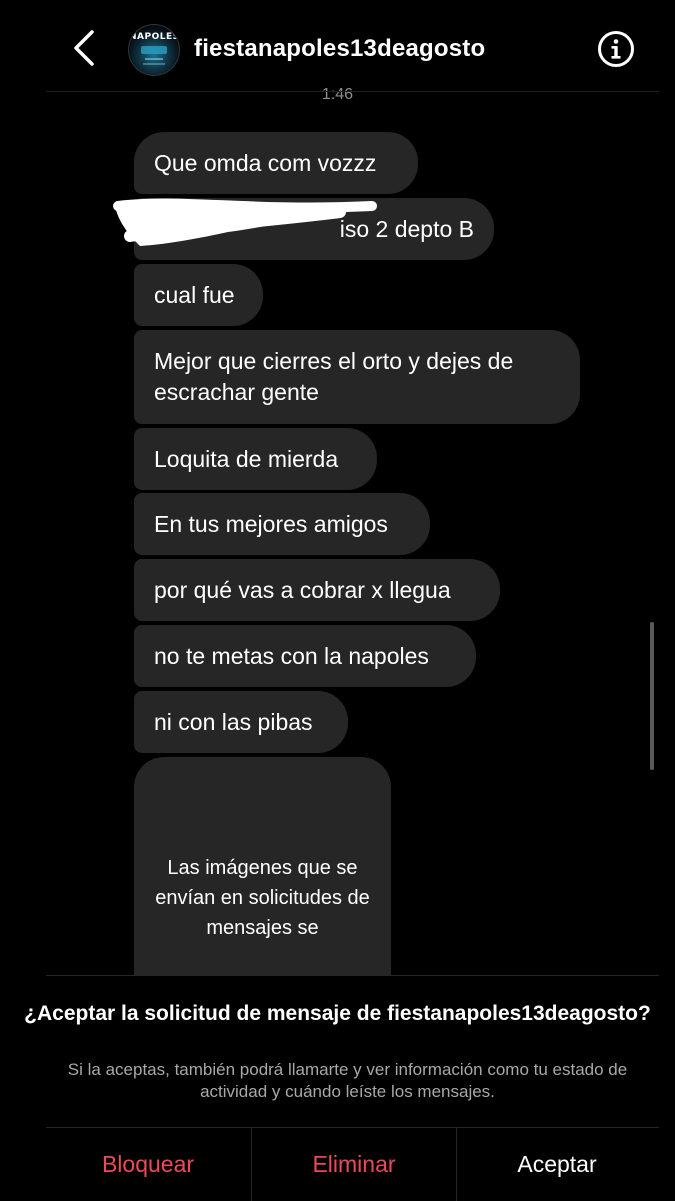 The image size is (675, 1201). What do you see at coordinates (282, 524) in the screenshot?
I see `message-bubble: En tus mejores amigos` at bounding box center [282, 524].